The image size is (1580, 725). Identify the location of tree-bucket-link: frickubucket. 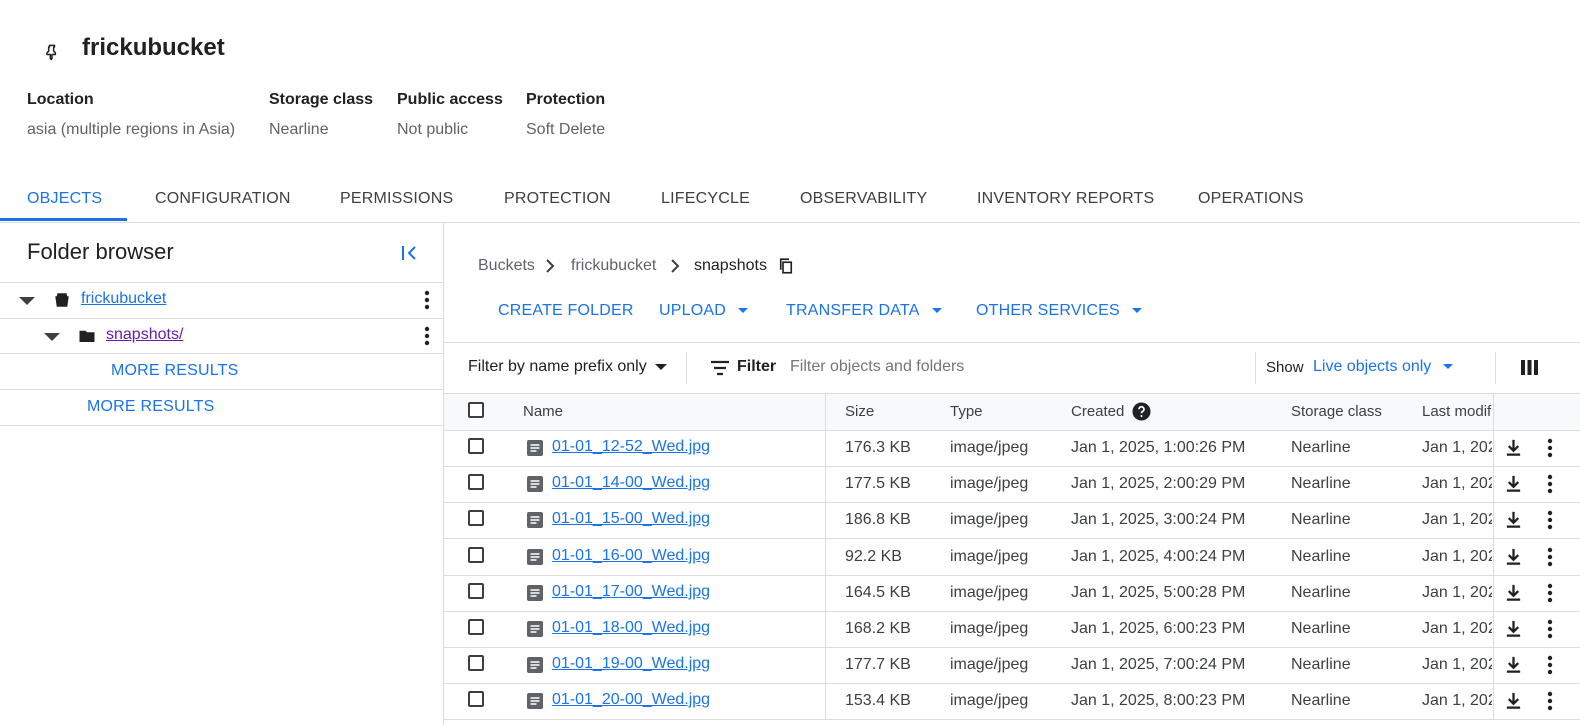
(123, 299).